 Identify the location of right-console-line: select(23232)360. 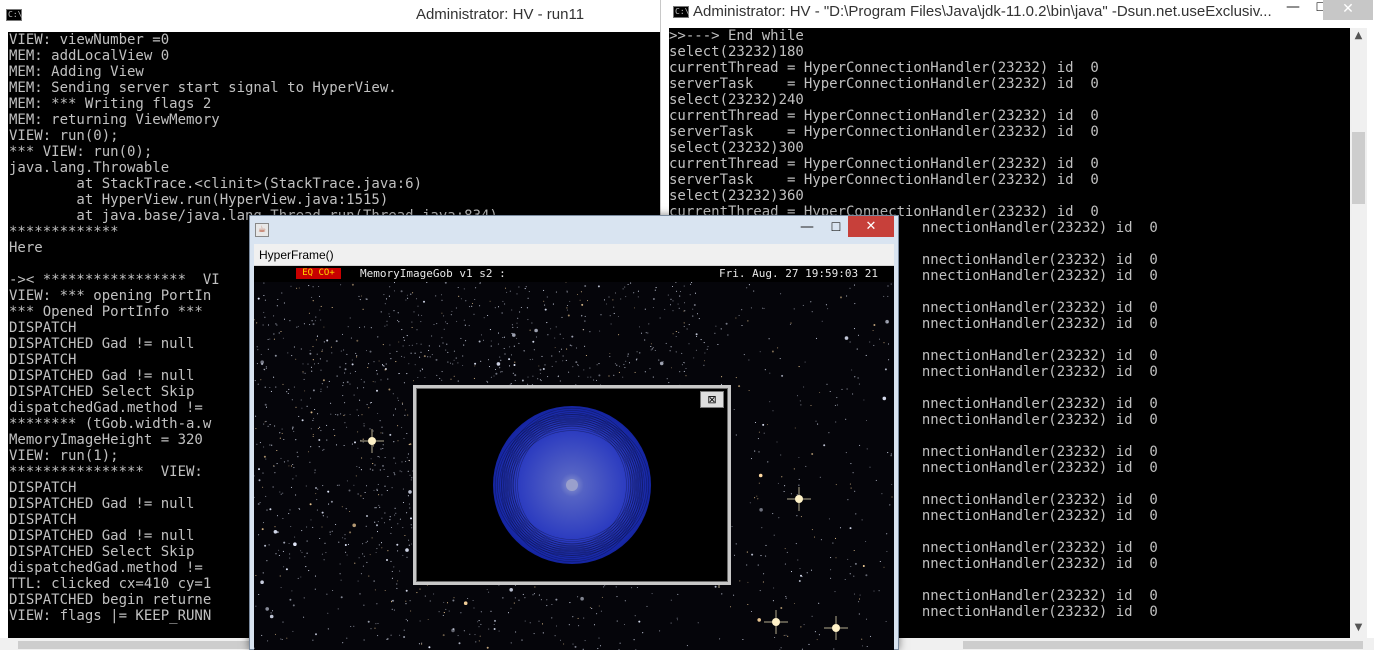
(736, 196).